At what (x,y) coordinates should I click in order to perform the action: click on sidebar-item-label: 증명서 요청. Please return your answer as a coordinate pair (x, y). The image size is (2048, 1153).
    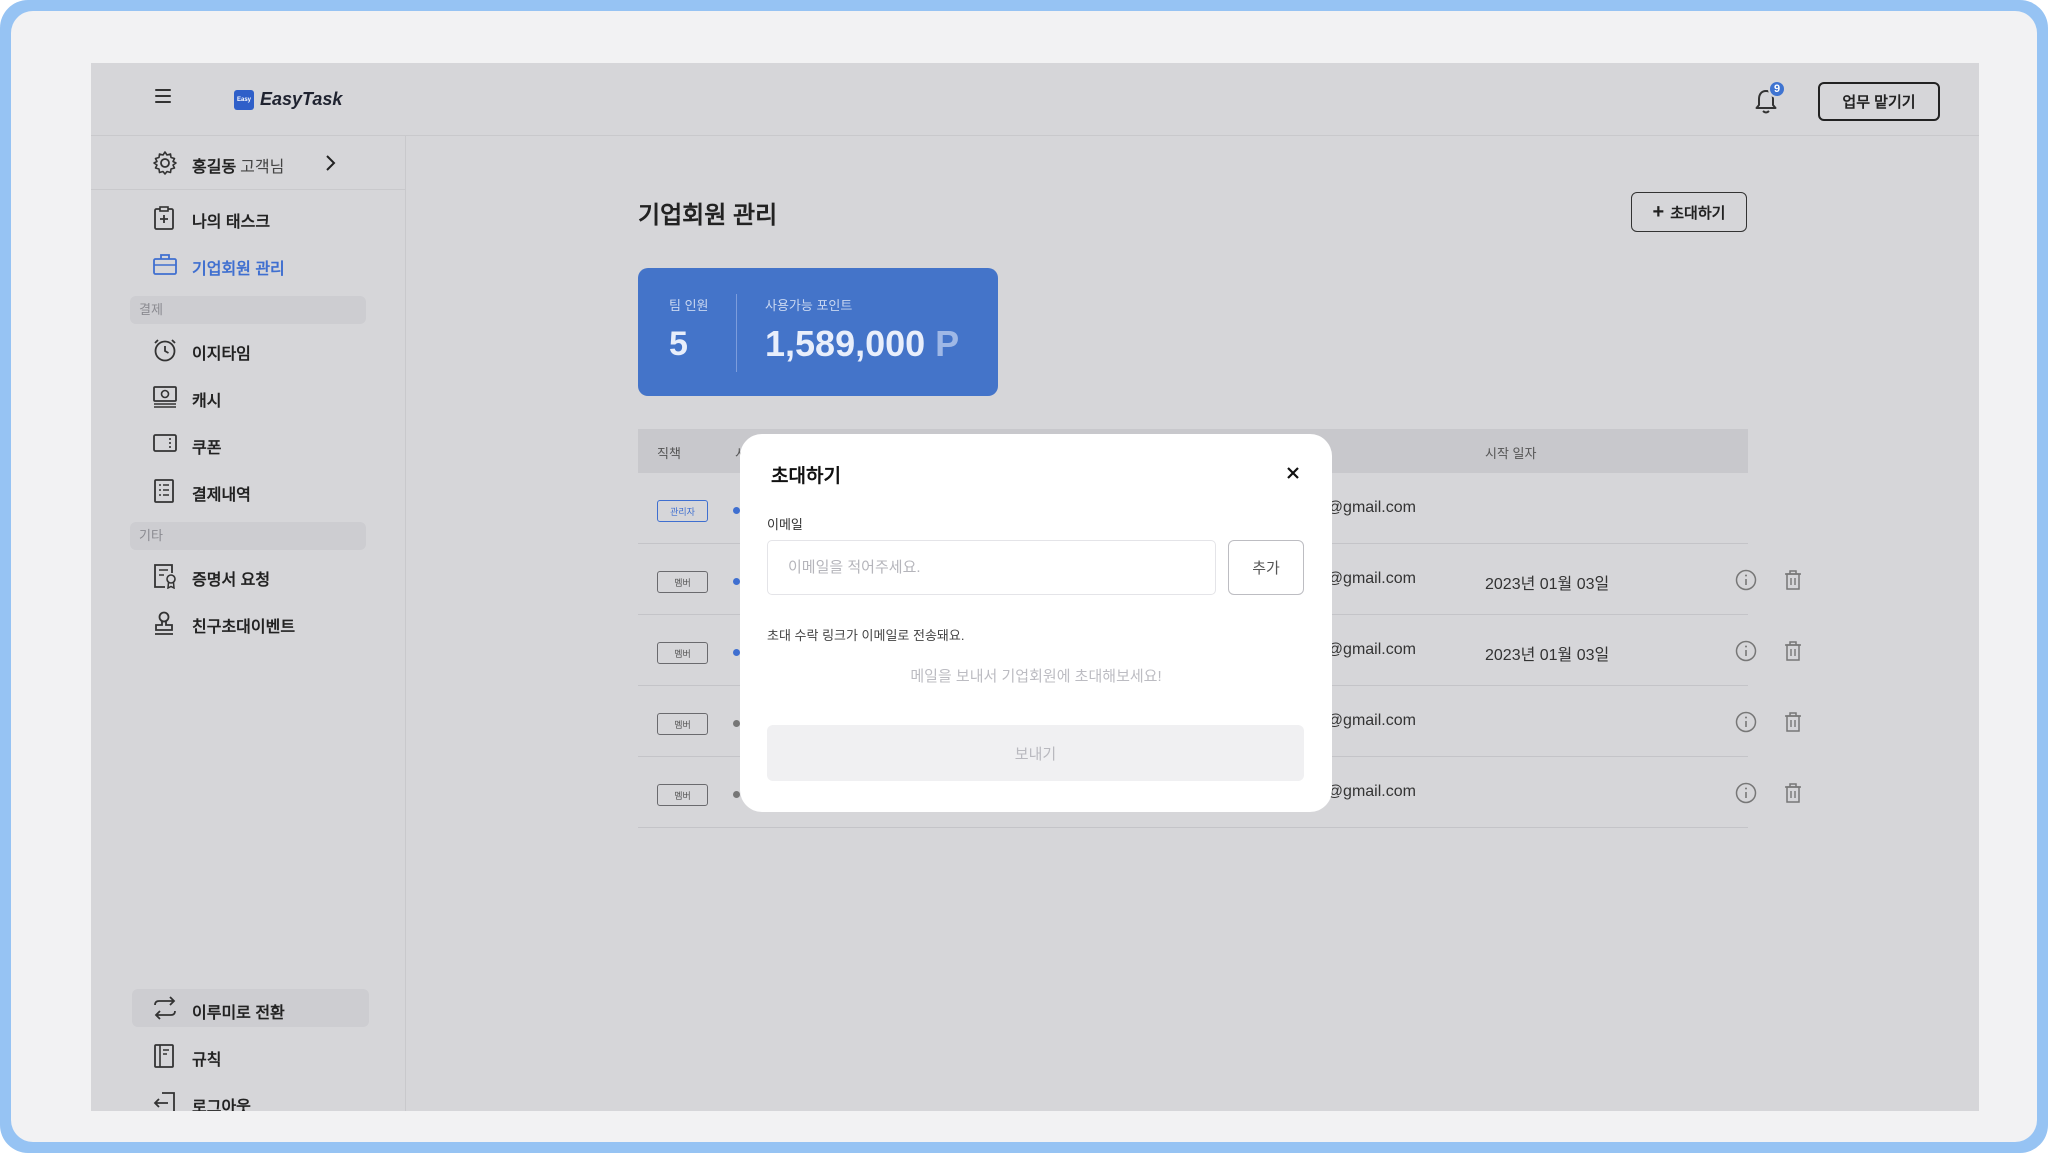
    Looking at the image, I should click on (231, 580).